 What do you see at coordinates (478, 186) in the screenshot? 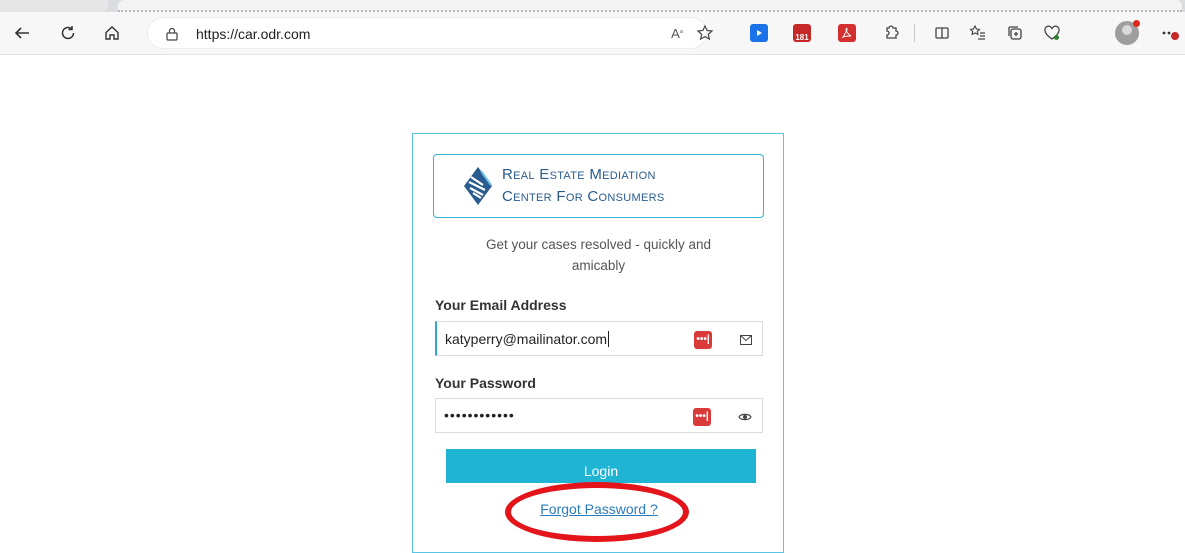
I see `logo-emblem-icon` at bounding box center [478, 186].